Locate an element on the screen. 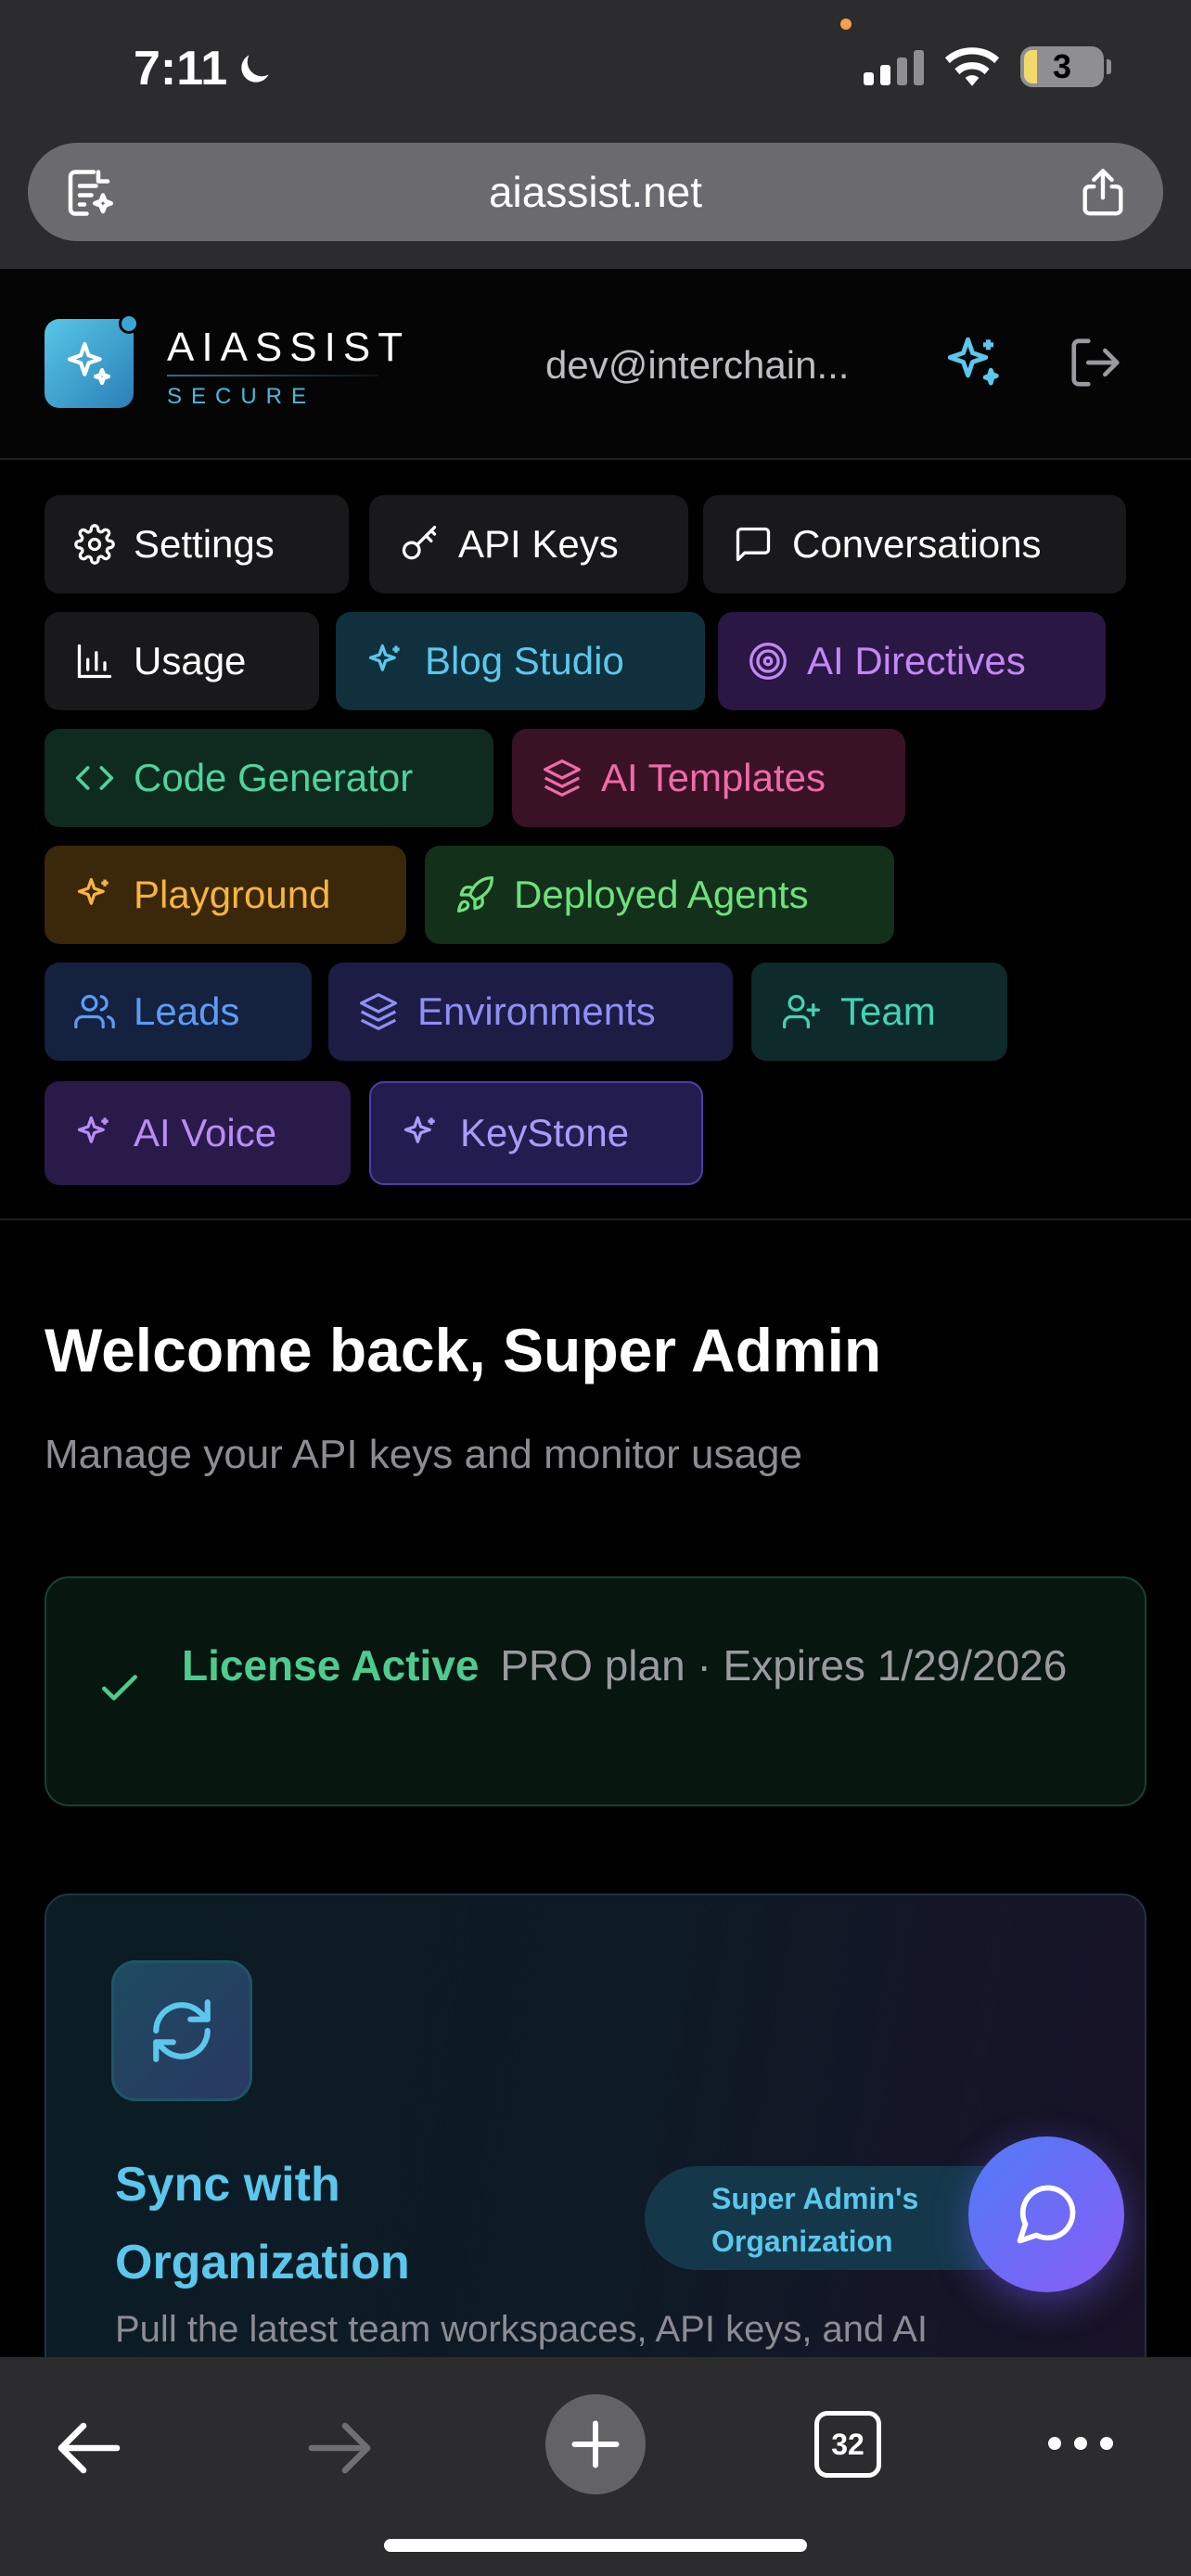 This screenshot has height=2576, width=1191. logout-icon is located at coordinates (1095, 363).